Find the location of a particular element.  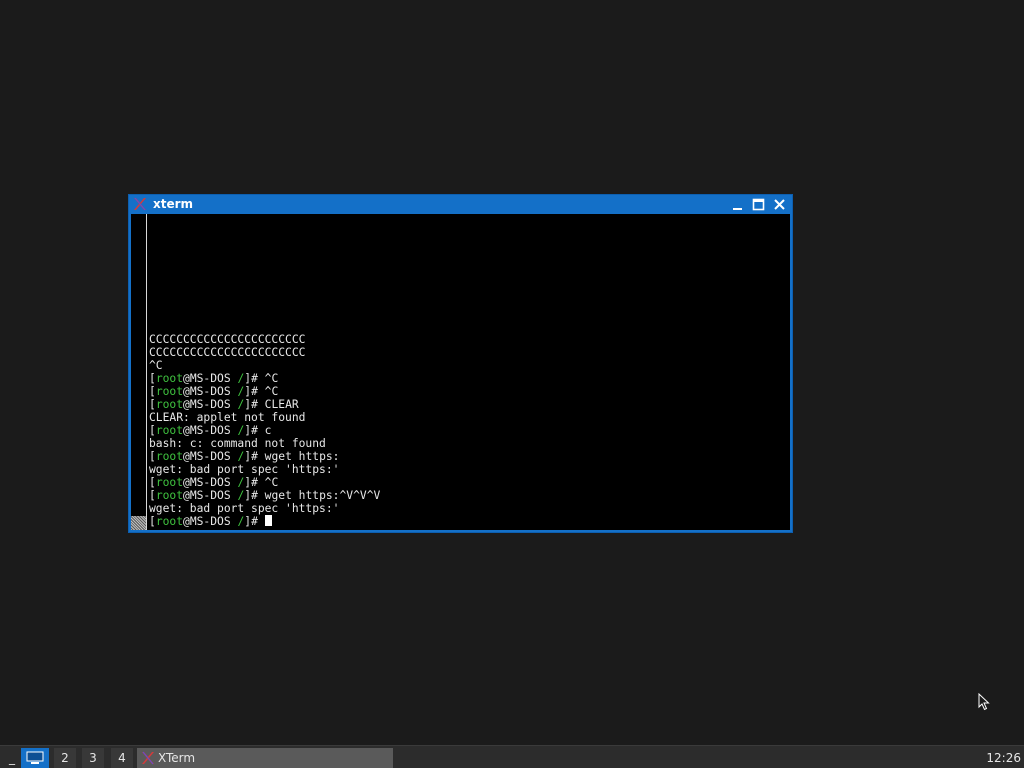

terminal-line: [root@MS-DOS /]# CLEAR is located at coordinates (264, 404).